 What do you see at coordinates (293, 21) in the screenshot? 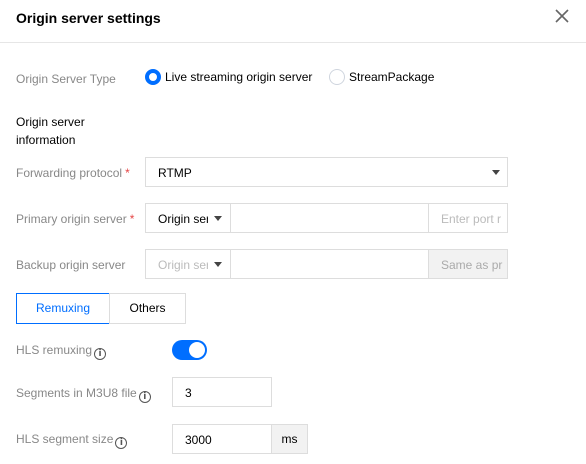
I see `dialog-header: Origin server settings` at bounding box center [293, 21].